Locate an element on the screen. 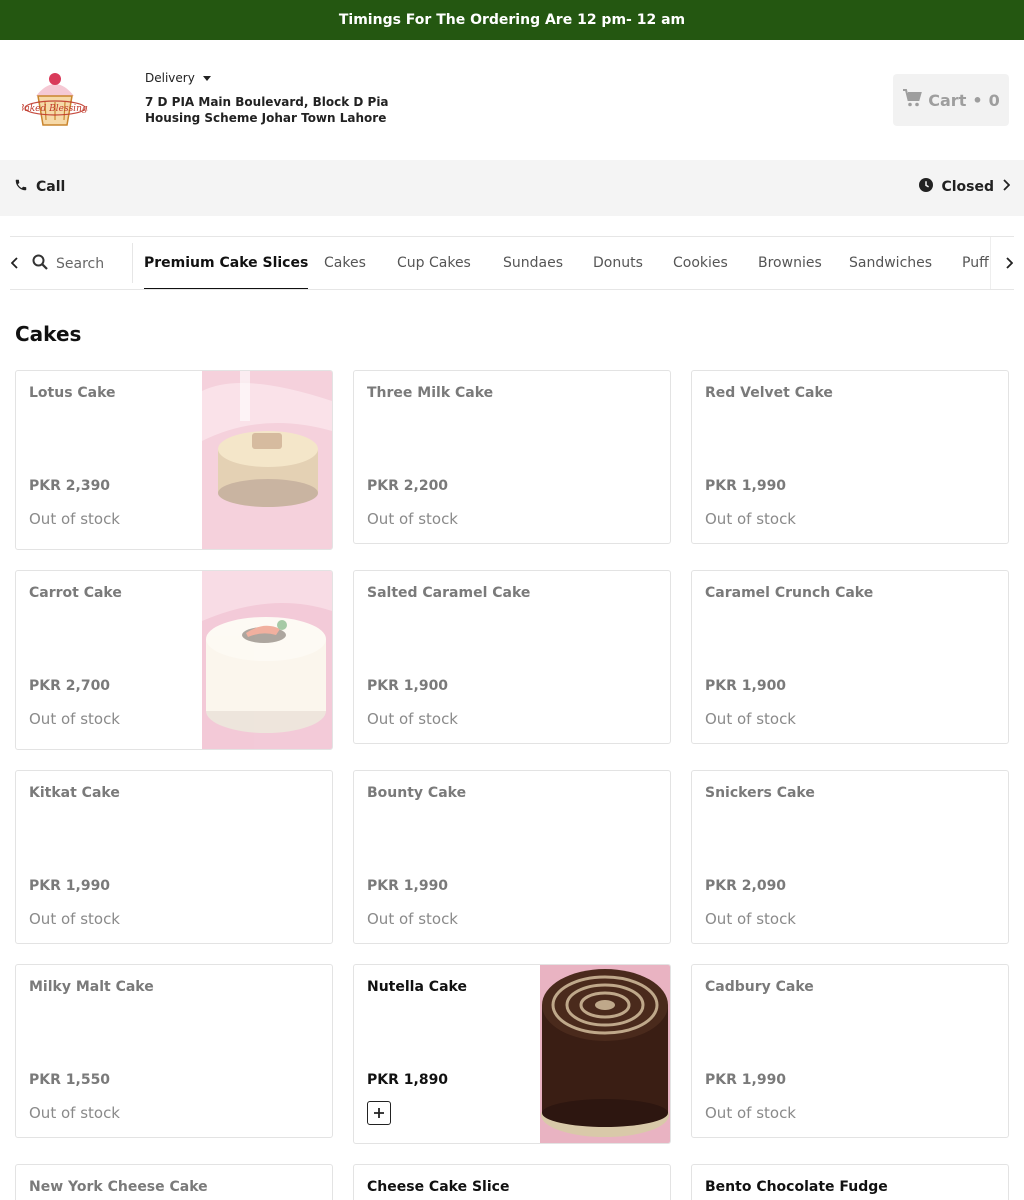 The width and height of the screenshot is (1024, 1200). add-to-cart-button is located at coordinates (379, 1113).